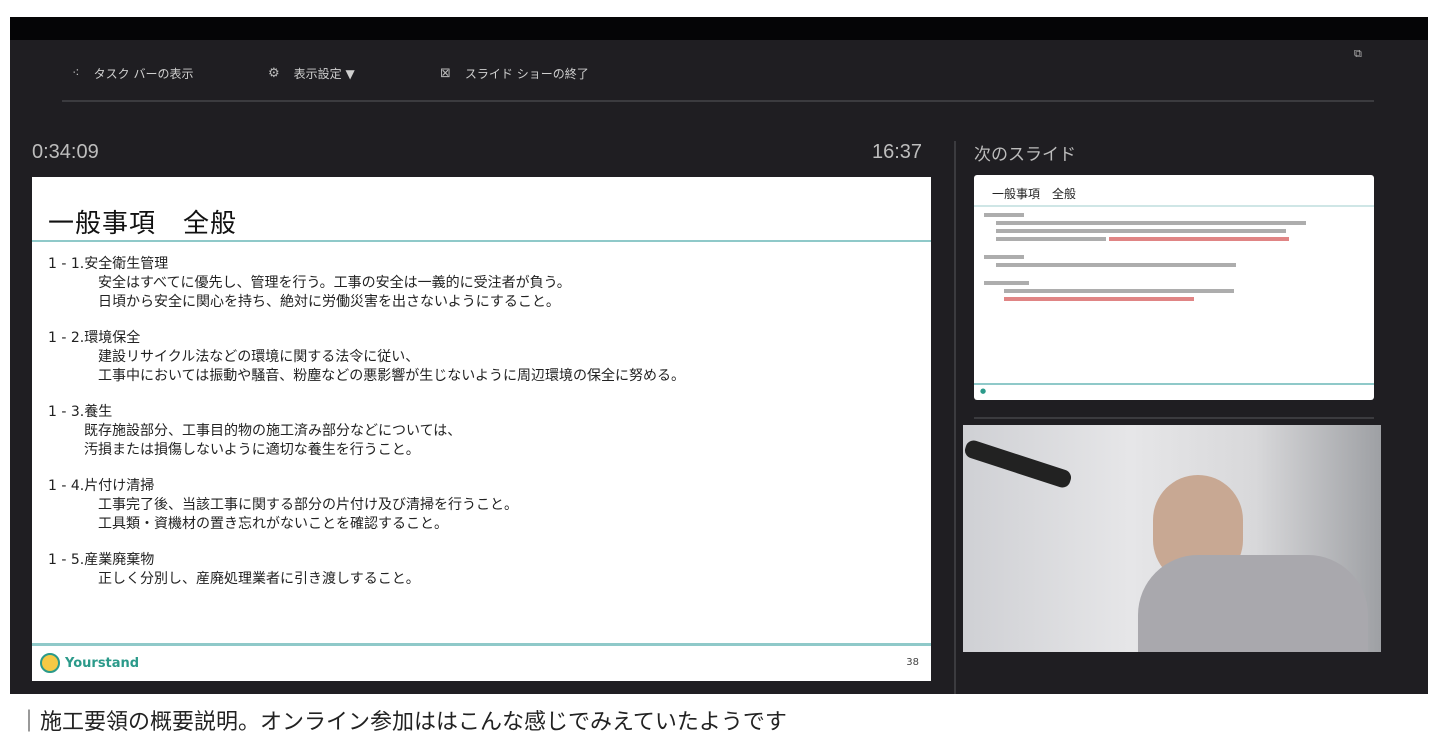 The width and height of the screenshot is (1440, 745). I want to click on next-slide-preview: 一般事項 全般 ●, so click(1174, 287).